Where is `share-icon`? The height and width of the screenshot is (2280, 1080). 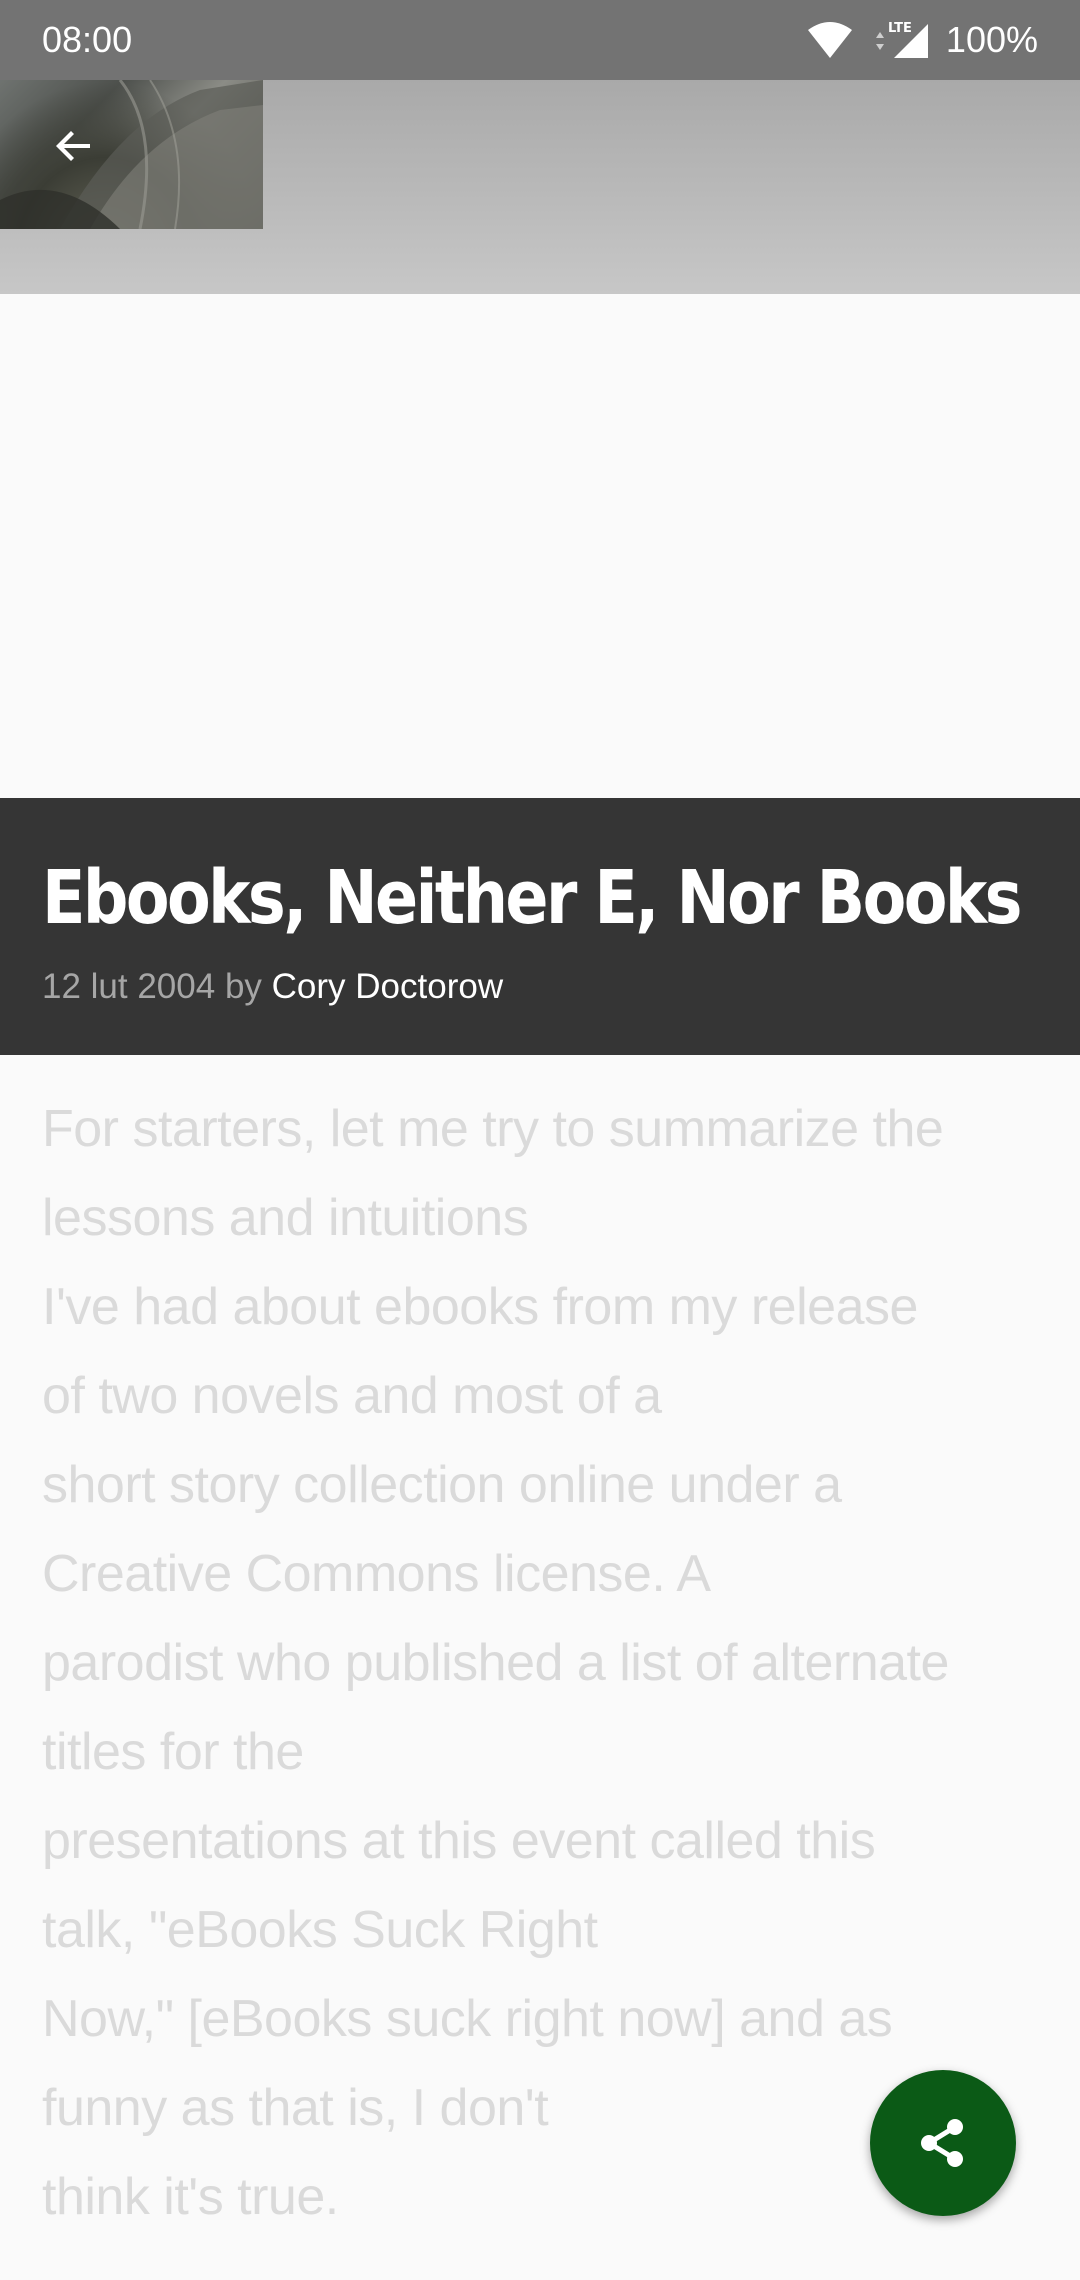 share-icon is located at coordinates (942, 2143).